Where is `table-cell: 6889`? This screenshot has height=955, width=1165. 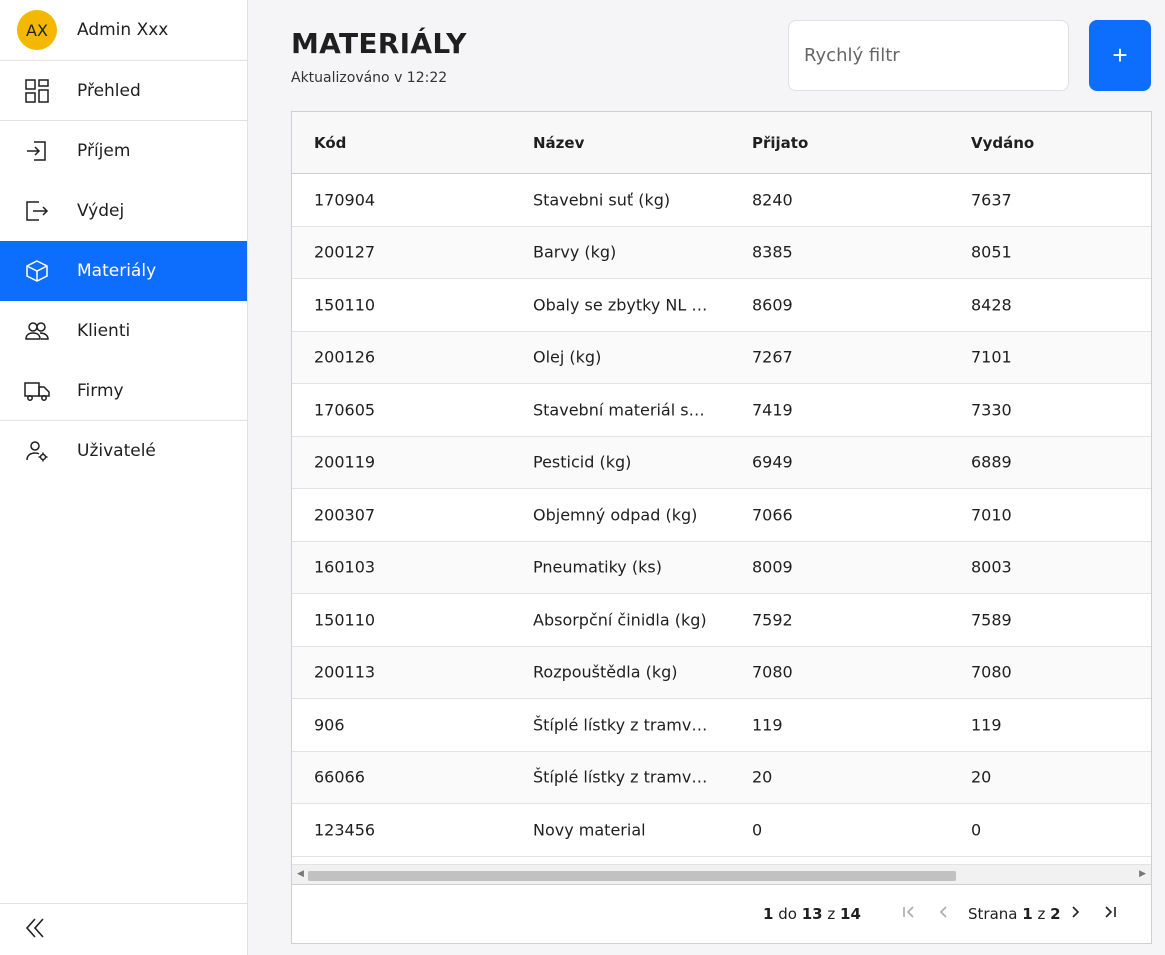 table-cell: 6889 is located at coordinates (991, 462).